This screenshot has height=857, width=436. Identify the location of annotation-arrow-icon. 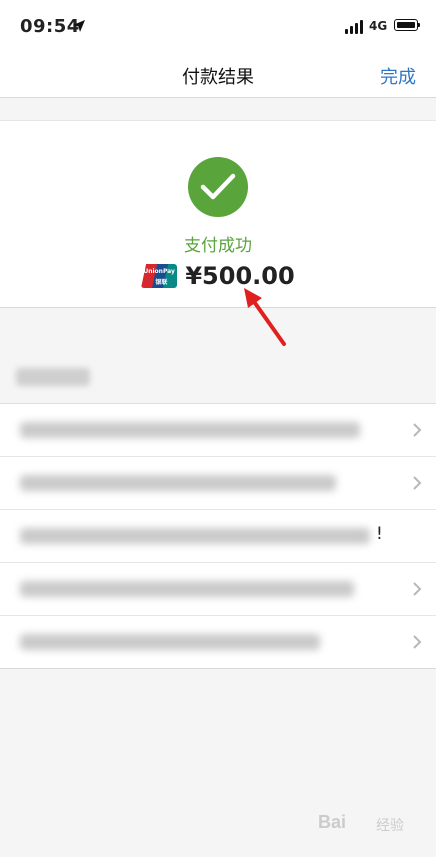
(265, 317).